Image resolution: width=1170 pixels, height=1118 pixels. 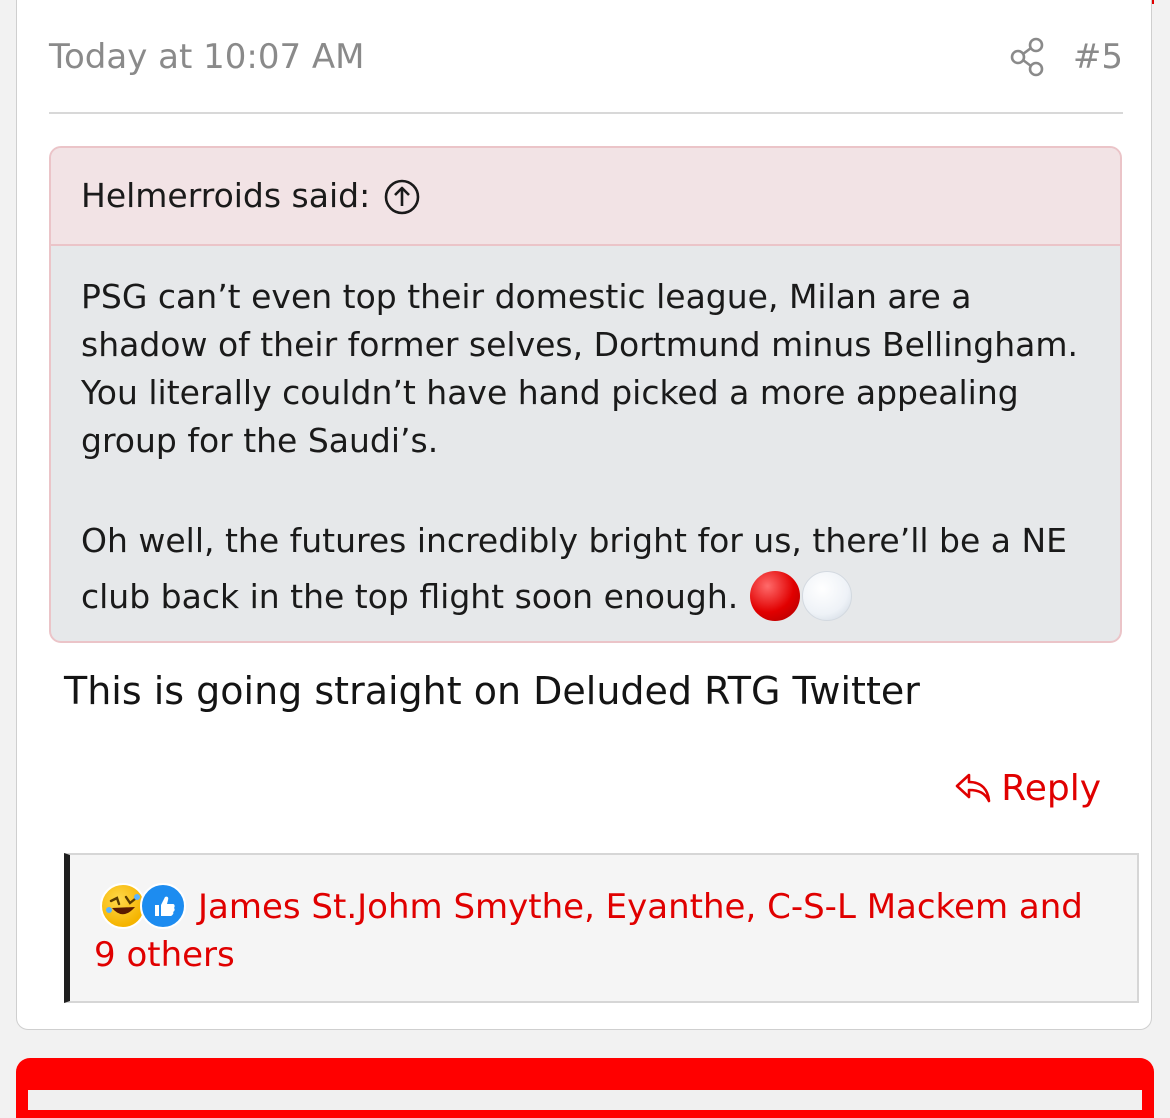 I want to click on red-white-circles-emoji-icon, so click(x=802, y=595).